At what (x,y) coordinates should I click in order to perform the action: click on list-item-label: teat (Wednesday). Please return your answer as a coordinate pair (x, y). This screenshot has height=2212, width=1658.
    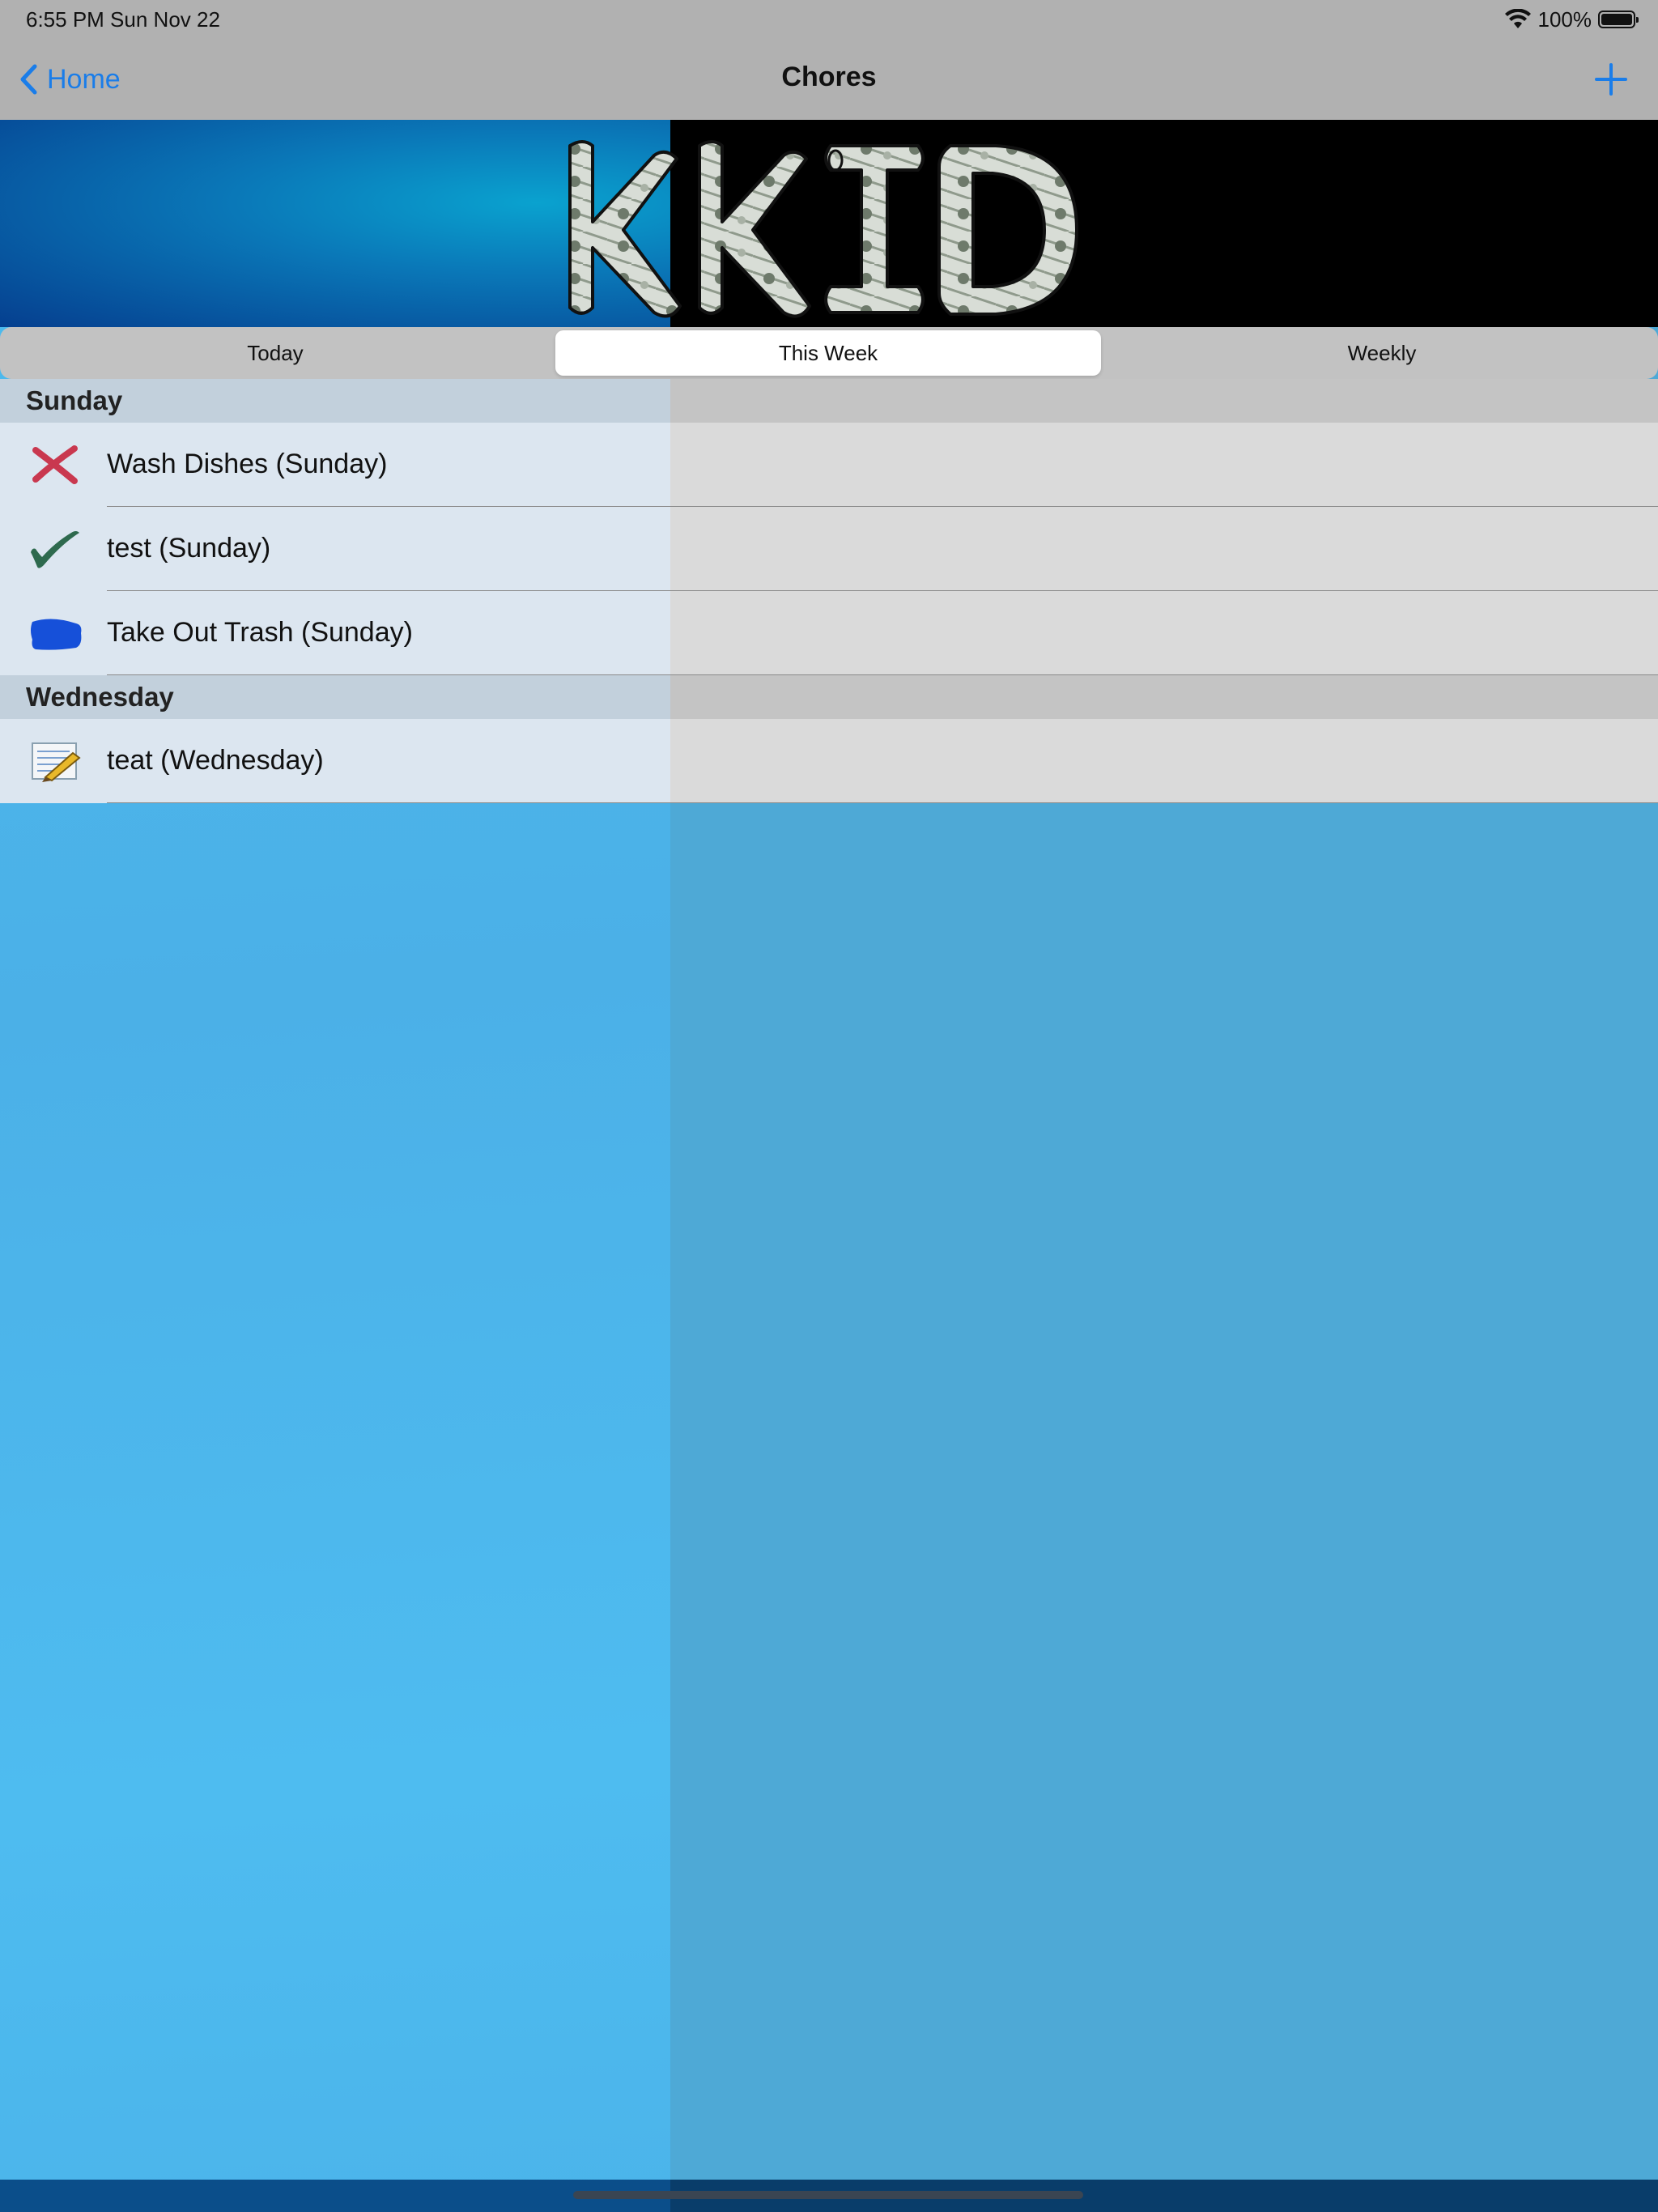
    Looking at the image, I should click on (215, 761).